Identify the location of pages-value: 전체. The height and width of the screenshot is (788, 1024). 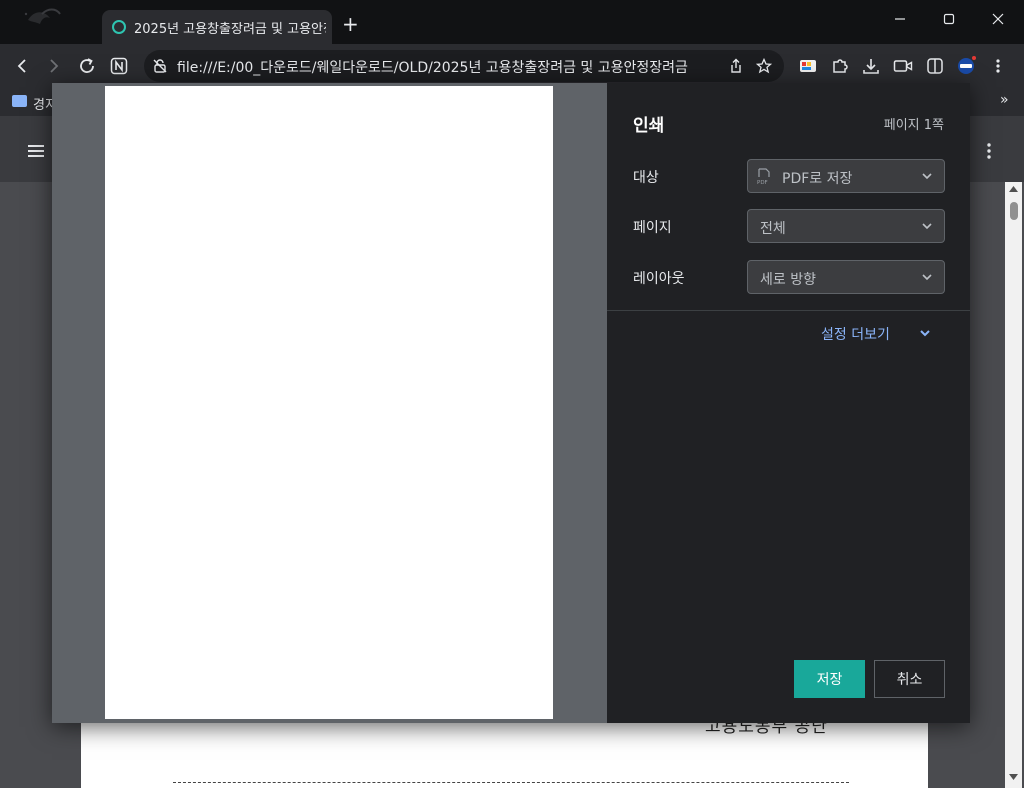
(773, 229).